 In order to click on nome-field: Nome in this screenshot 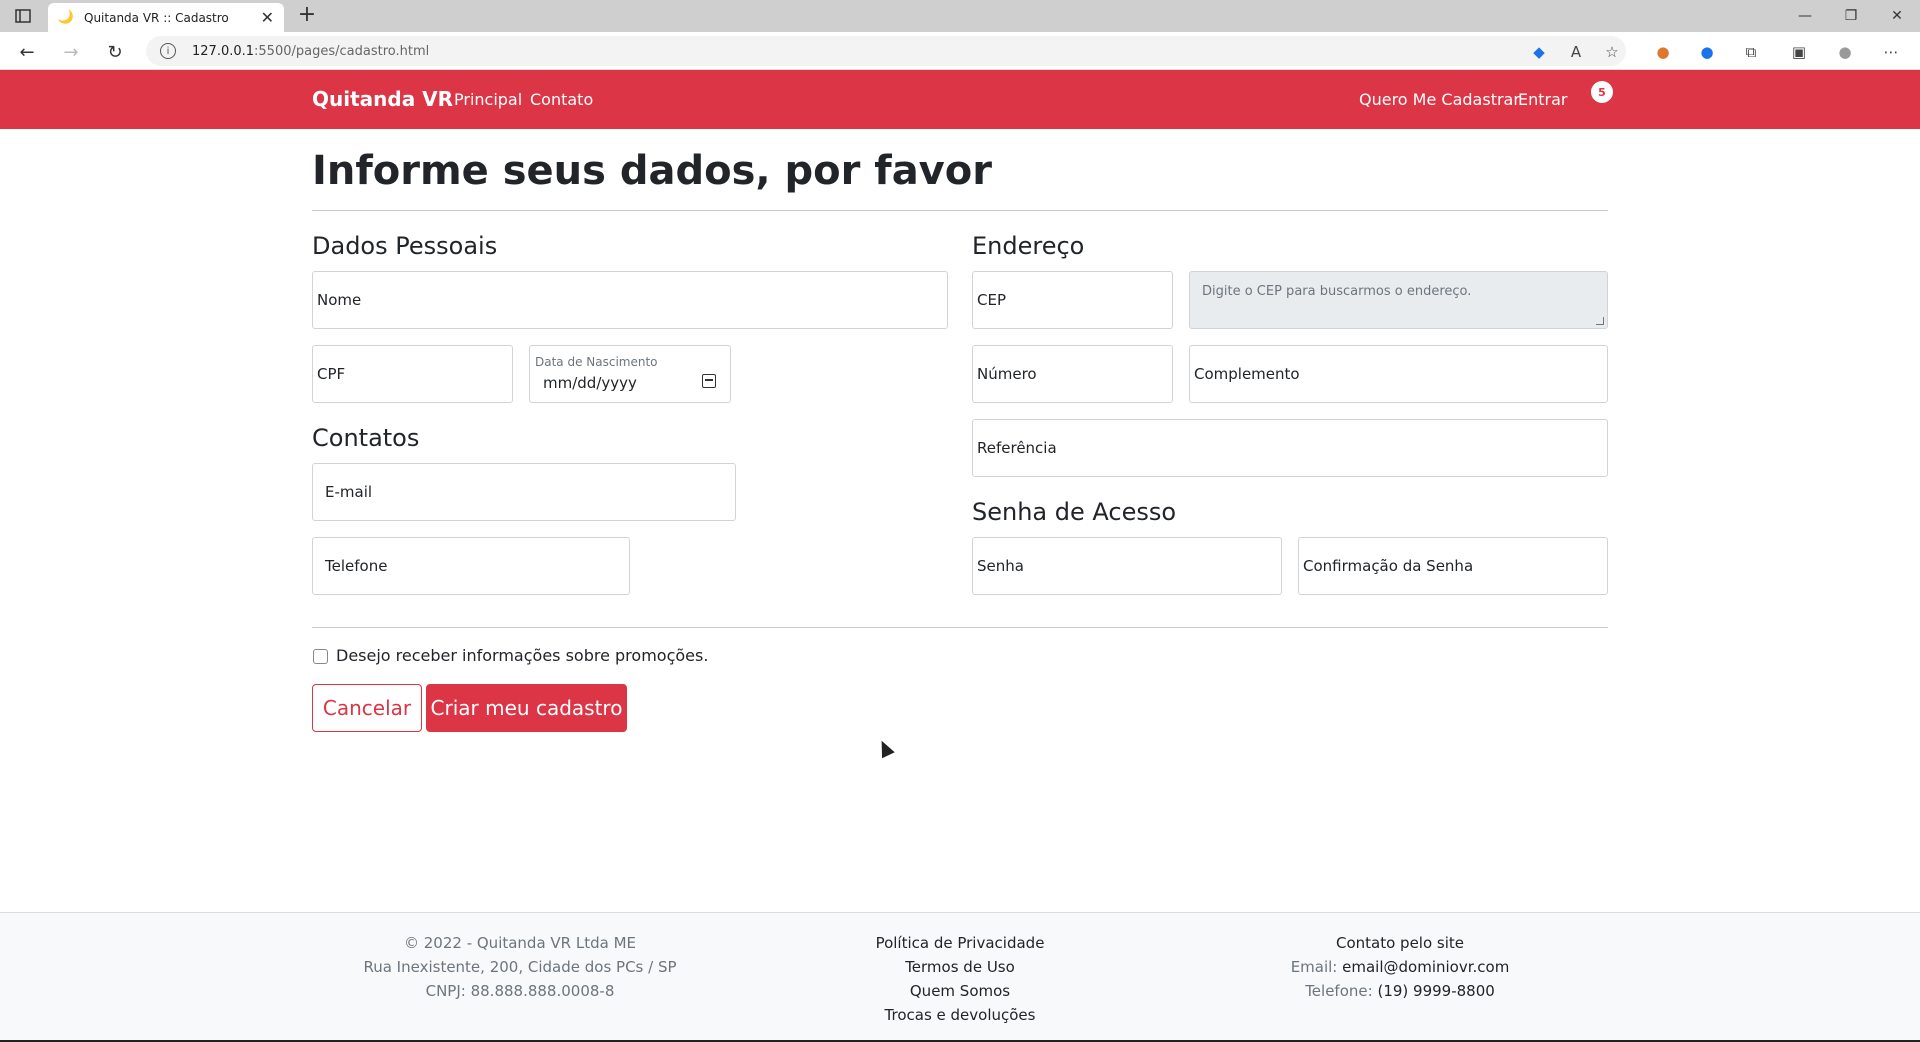, I will do `click(630, 300)`.